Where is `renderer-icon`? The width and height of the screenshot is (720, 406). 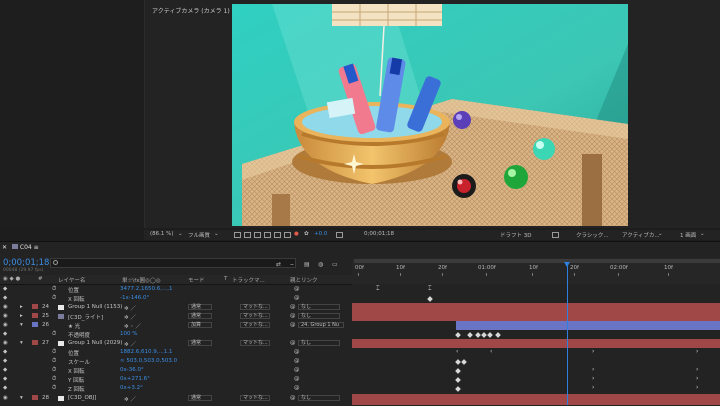 renderer-icon is located at coordinates (555, 235).